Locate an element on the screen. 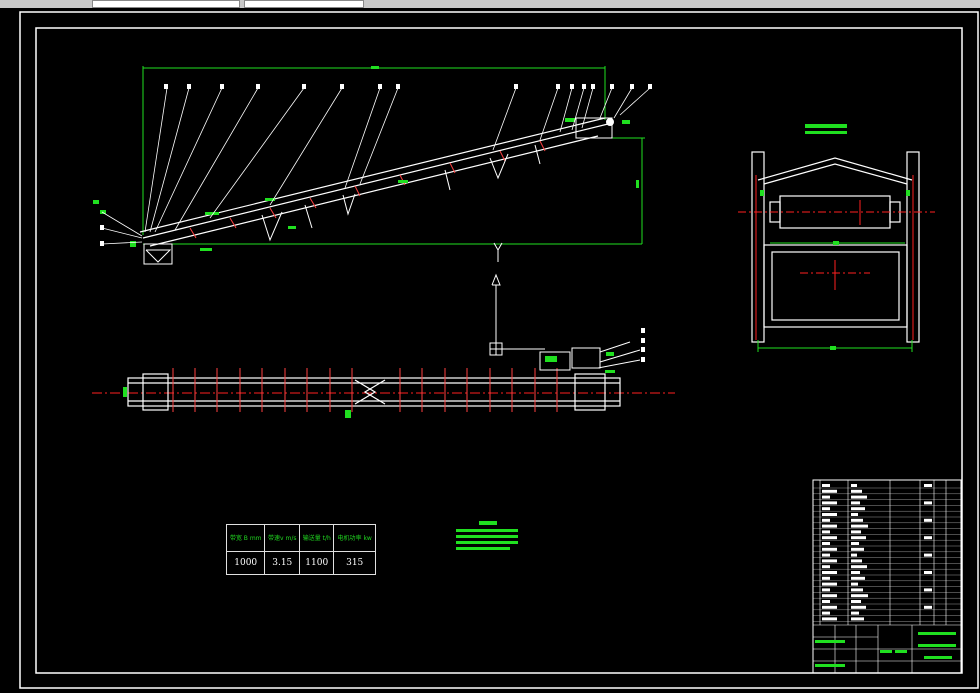 Image resolution: width=980 pixels, height=693 pixels. param-header-motor-power: 电机功率 kw is located at coordinates (354, 538).